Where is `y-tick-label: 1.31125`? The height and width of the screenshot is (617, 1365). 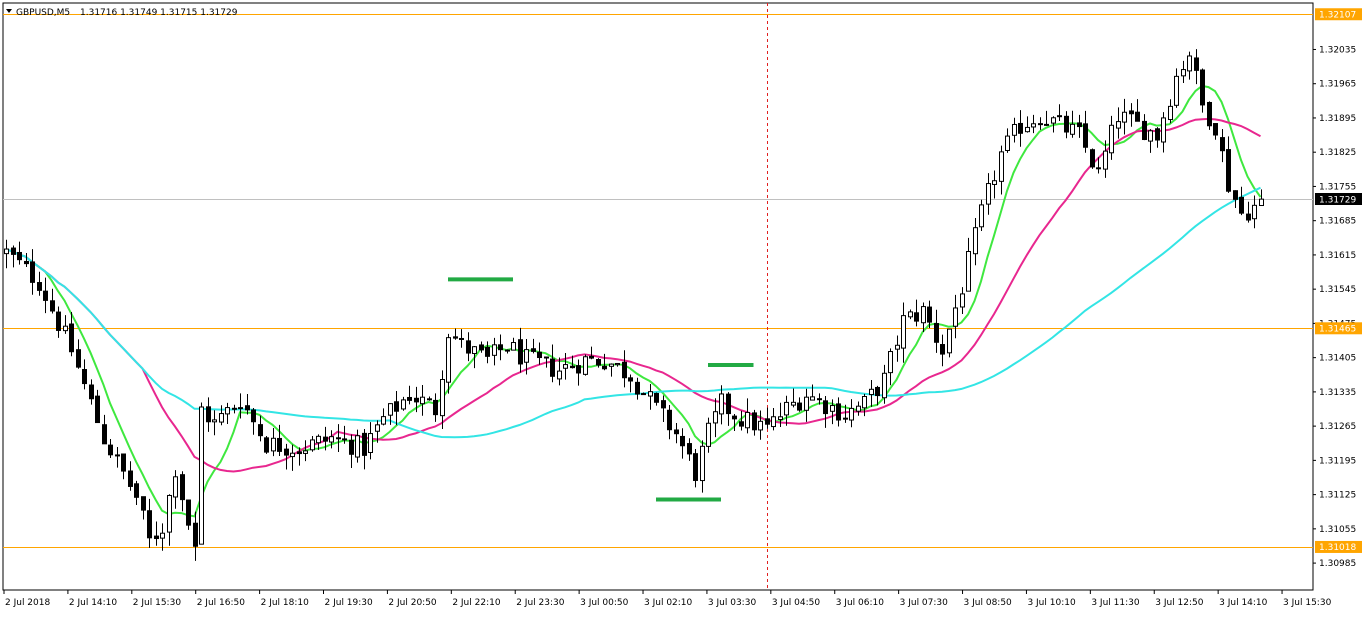
y-tick-label: 1.31125 is located at coordinates (1337, 496).